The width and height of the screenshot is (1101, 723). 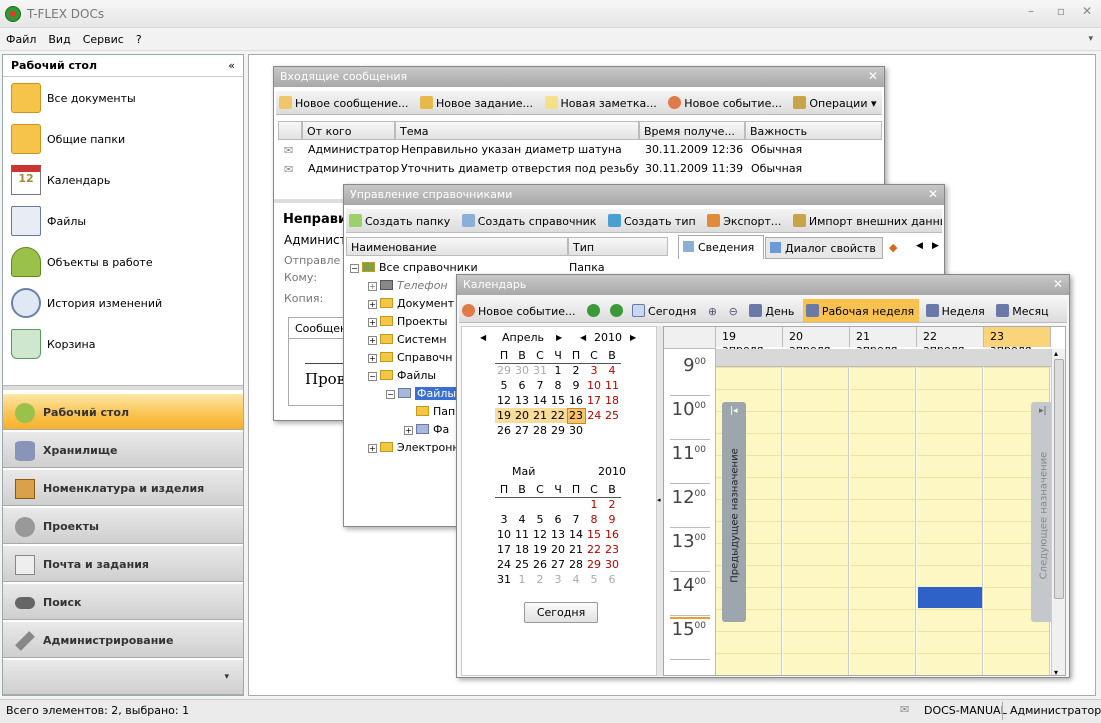 What do you see at coordinates (824, 248) in the screenshot?
I see `tab-properties-dialog: Диалог свойств` at bounding box center [824, 248].